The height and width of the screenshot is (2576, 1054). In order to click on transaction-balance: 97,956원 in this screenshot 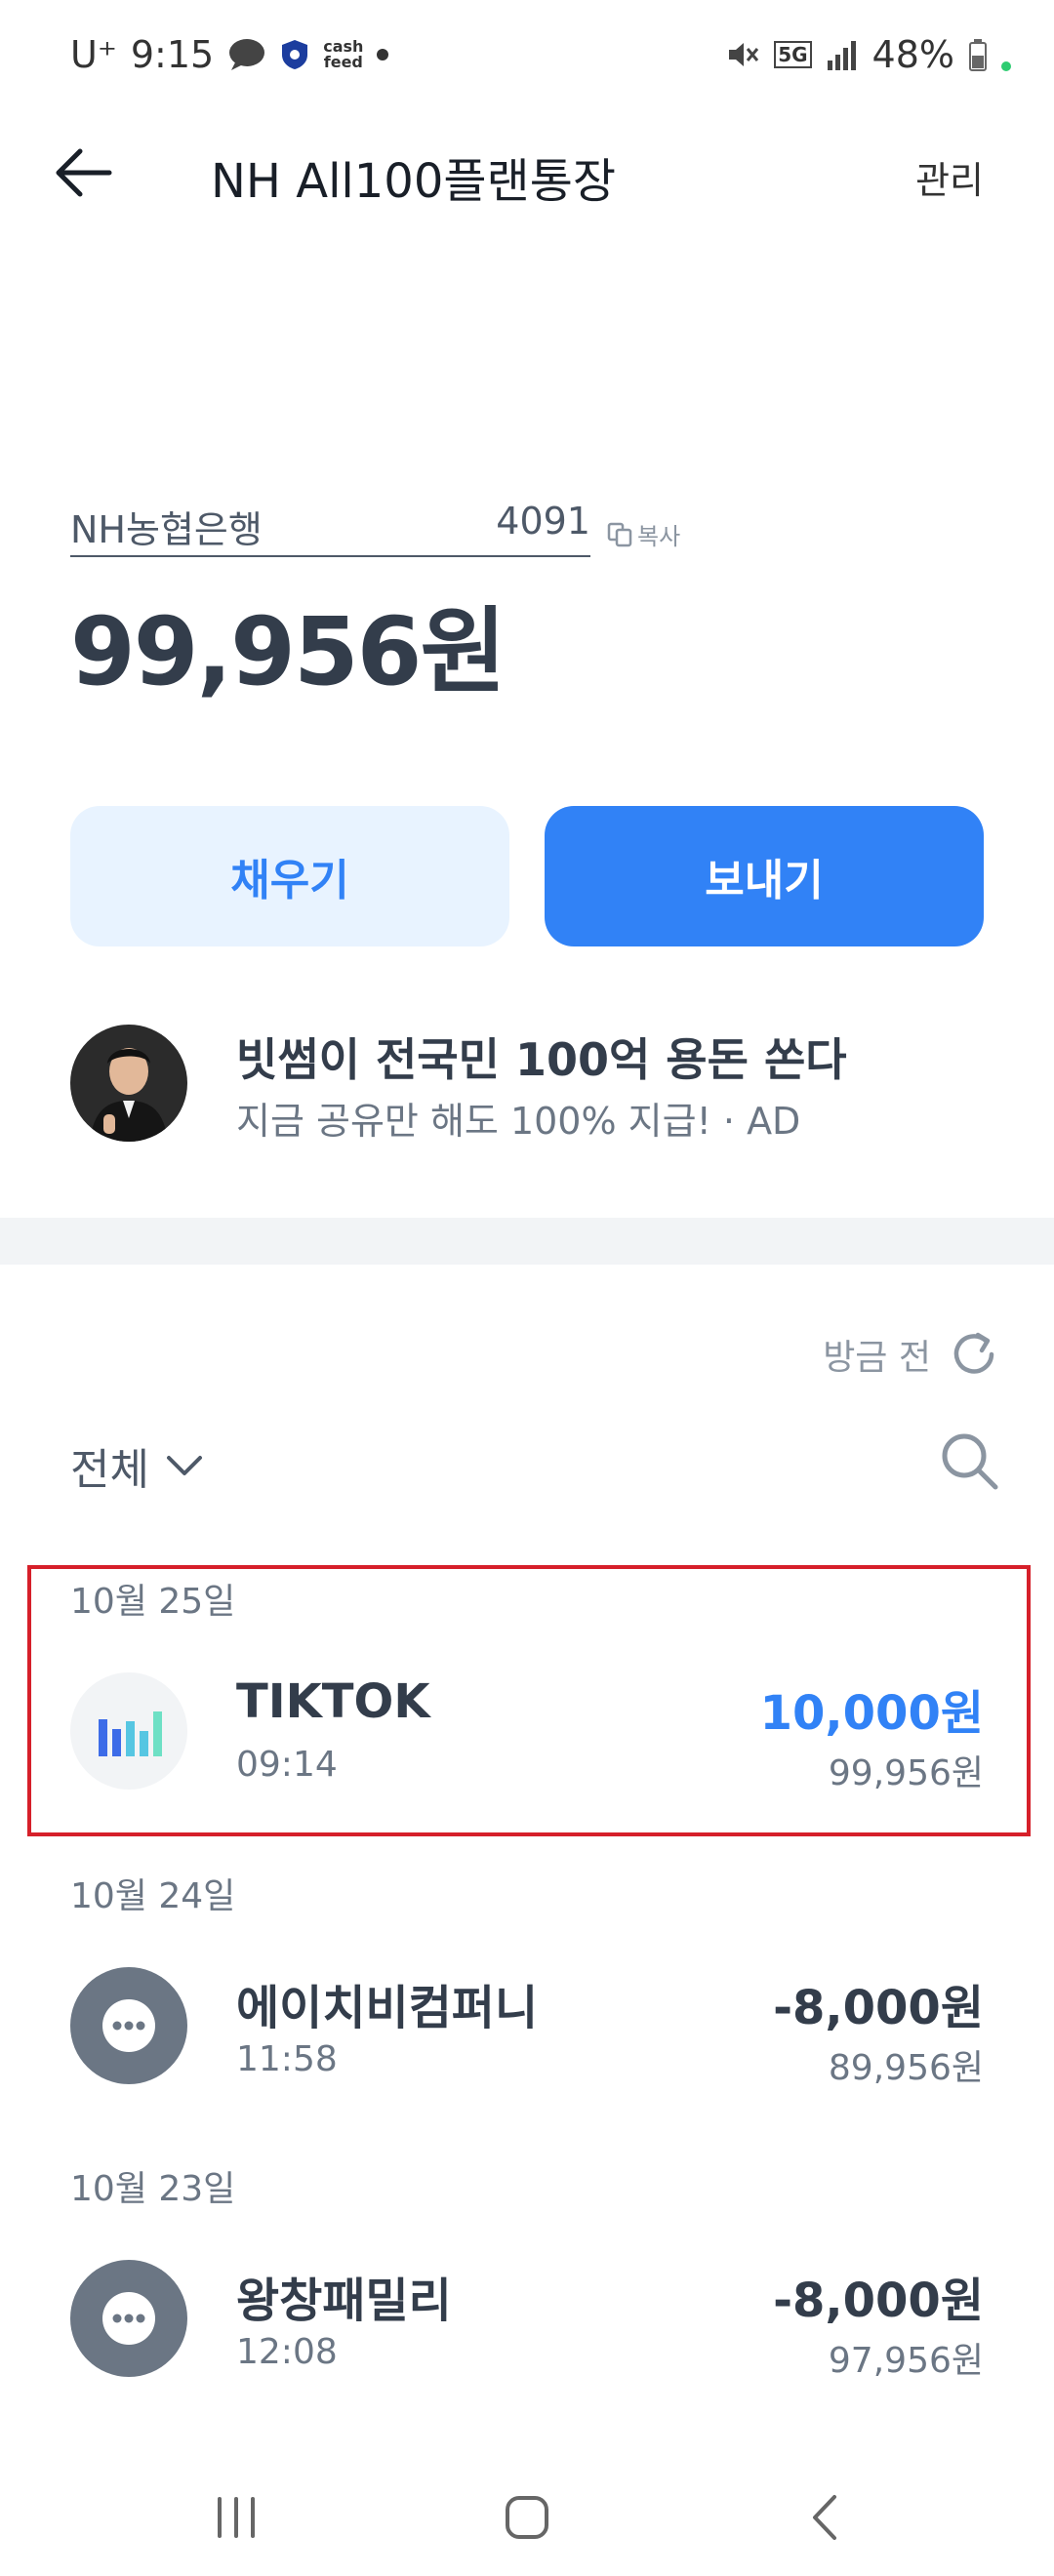, I will do `click(906, 2361)`.